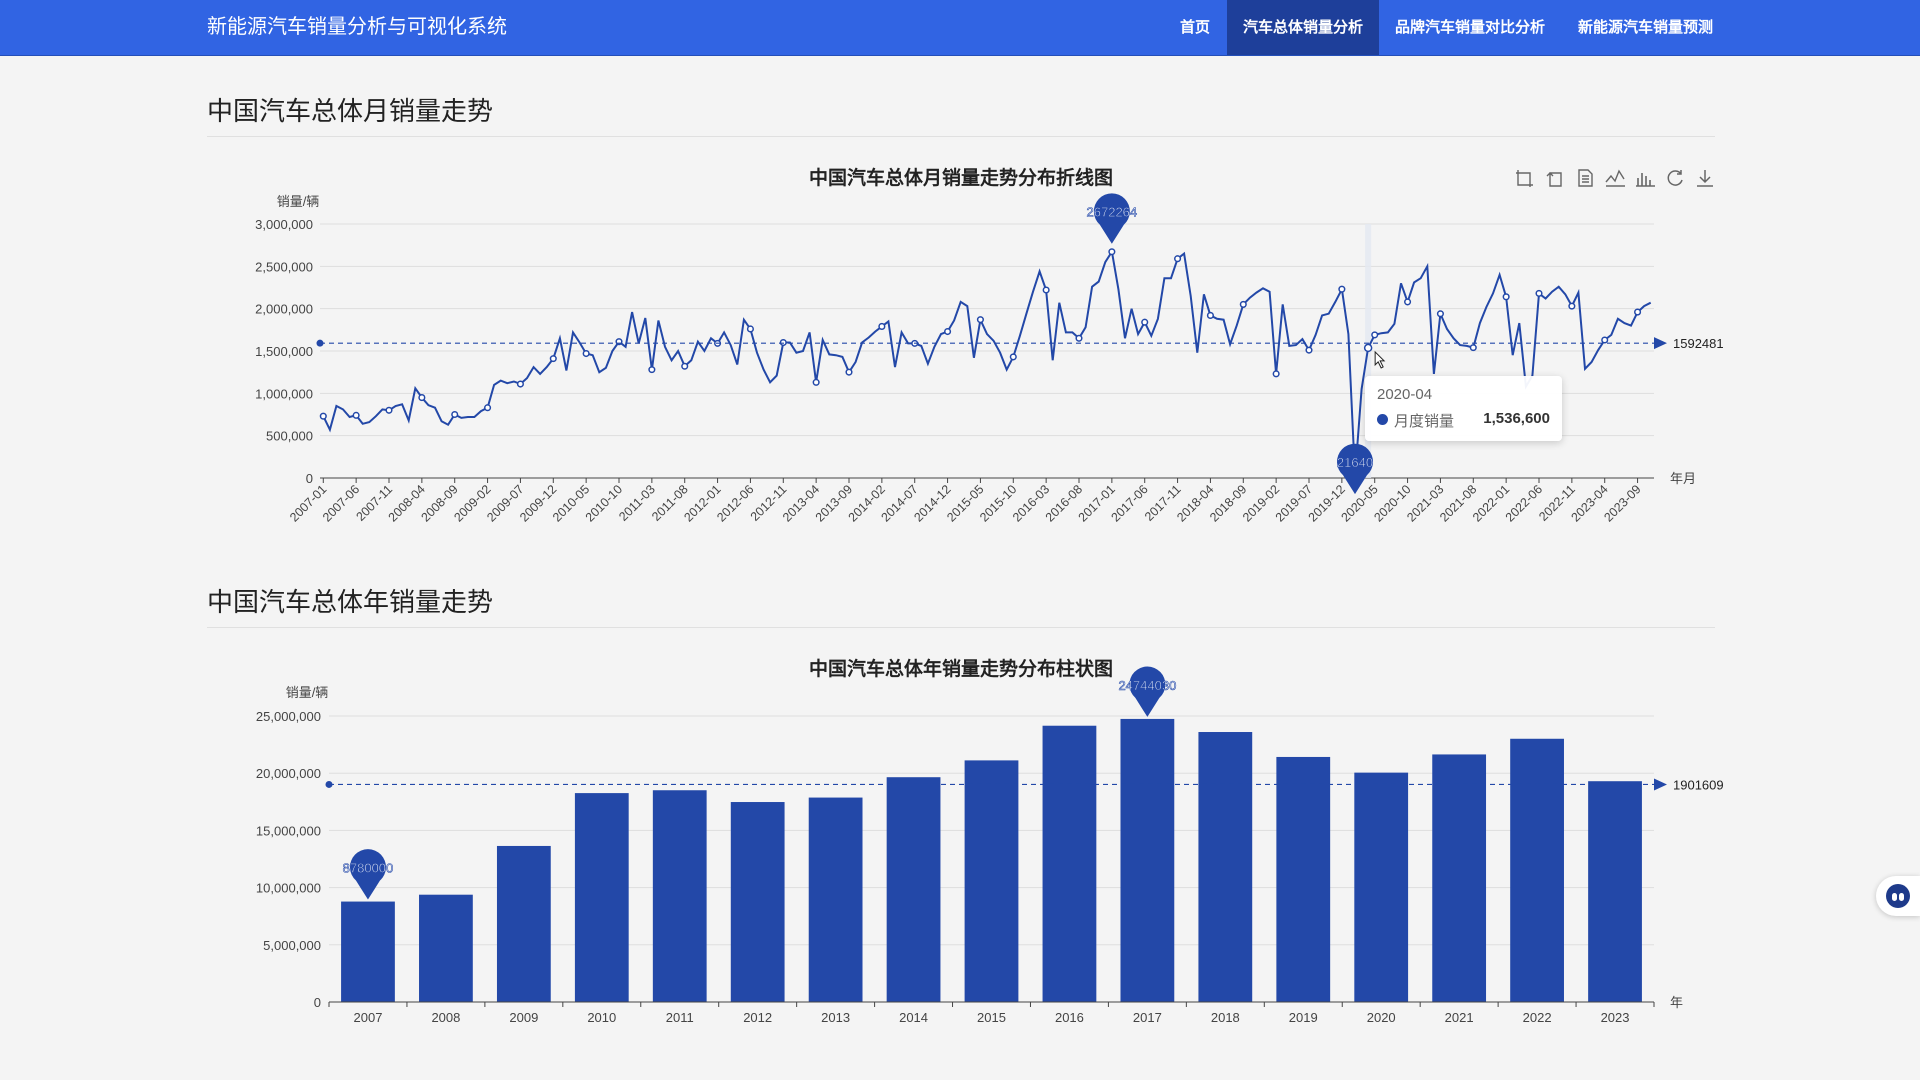 This screenshot has width=1920, height=1080. I want to click on tooltip-series-dot, so click(1382, 419).